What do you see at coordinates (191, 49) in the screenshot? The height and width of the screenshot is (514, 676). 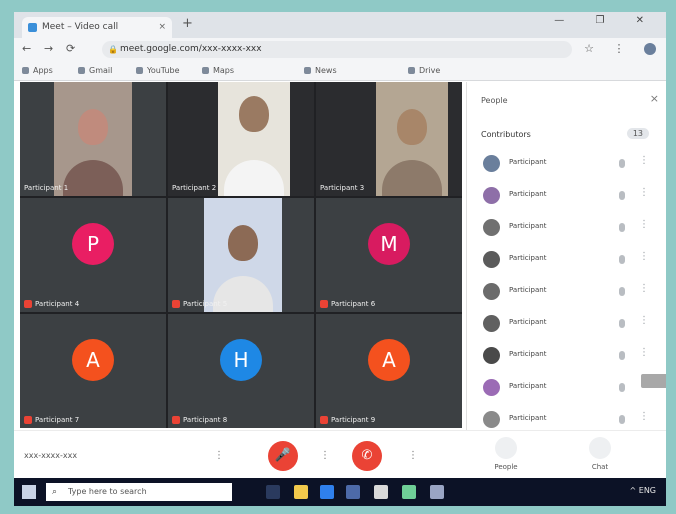 I see `url-text: meet.google.com/xxx-xxxx-xxx` at bounding box center [191, 49].